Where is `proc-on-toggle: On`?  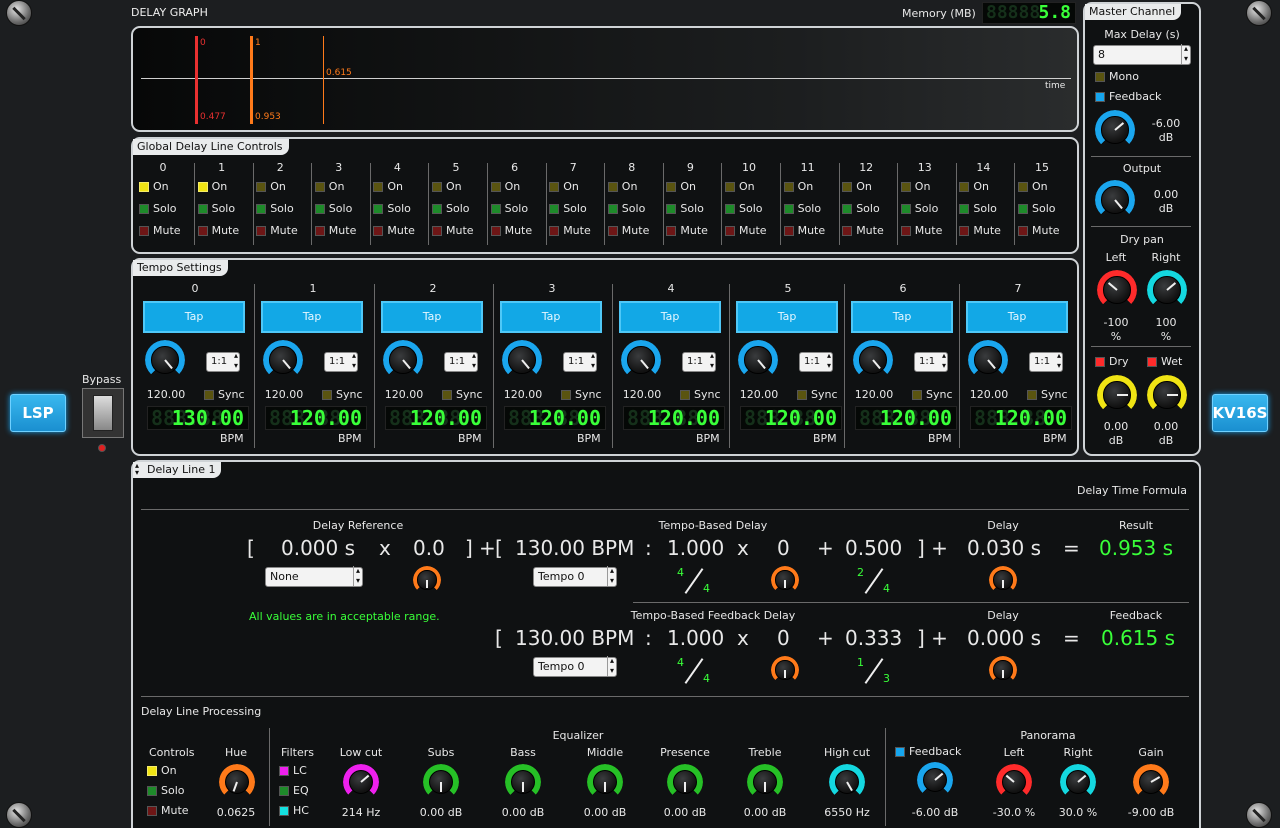 proc-on-toggle: On is located at coordinates (162, 770).